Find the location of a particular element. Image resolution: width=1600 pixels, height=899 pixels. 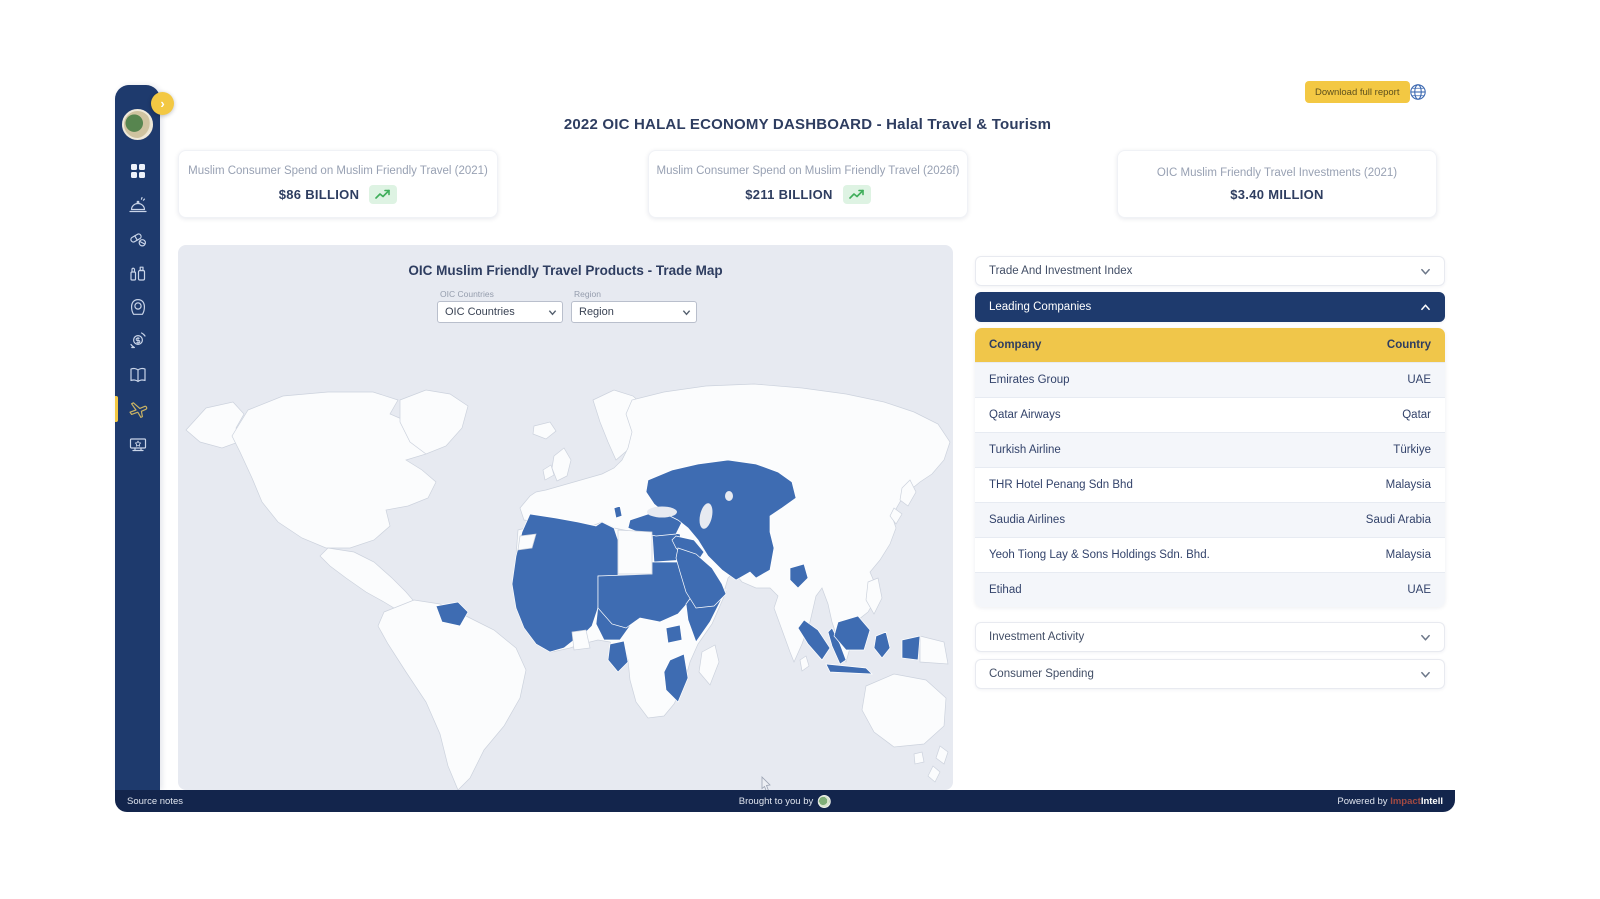

company-column-header: Company is located at coordinates (1015, 345).